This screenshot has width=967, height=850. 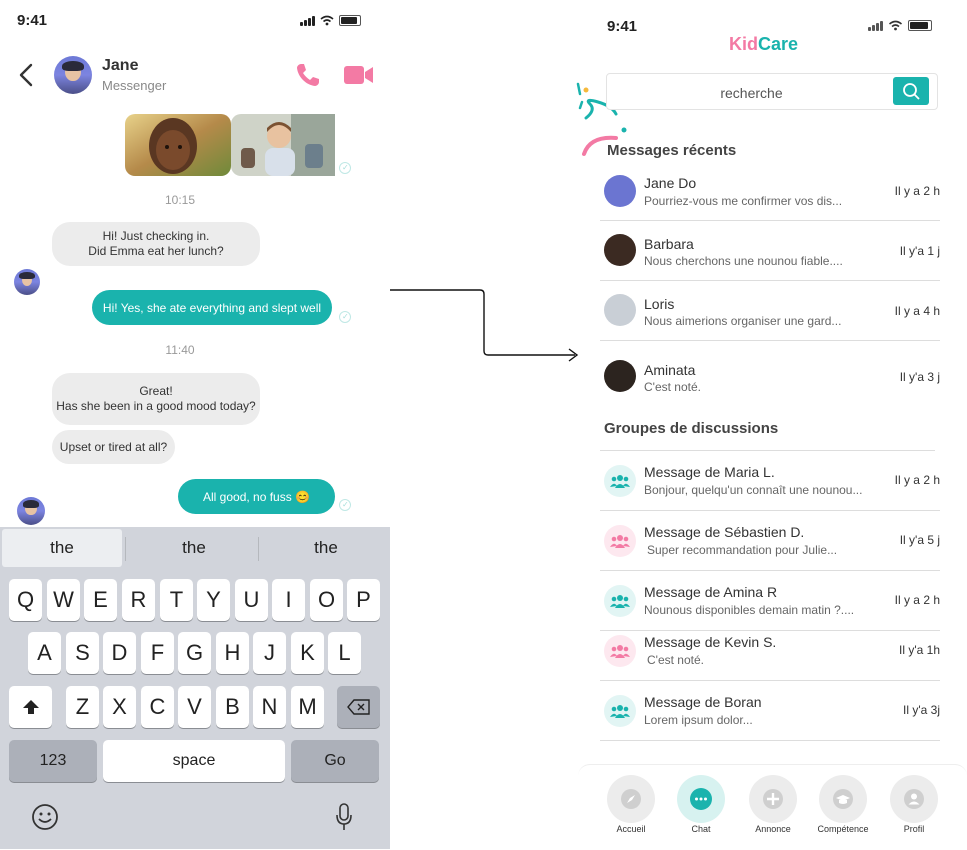 What do you see at coordinates (307, 653) in the screenshot?
I see `key-k: K` at bounding box center [307, 653].